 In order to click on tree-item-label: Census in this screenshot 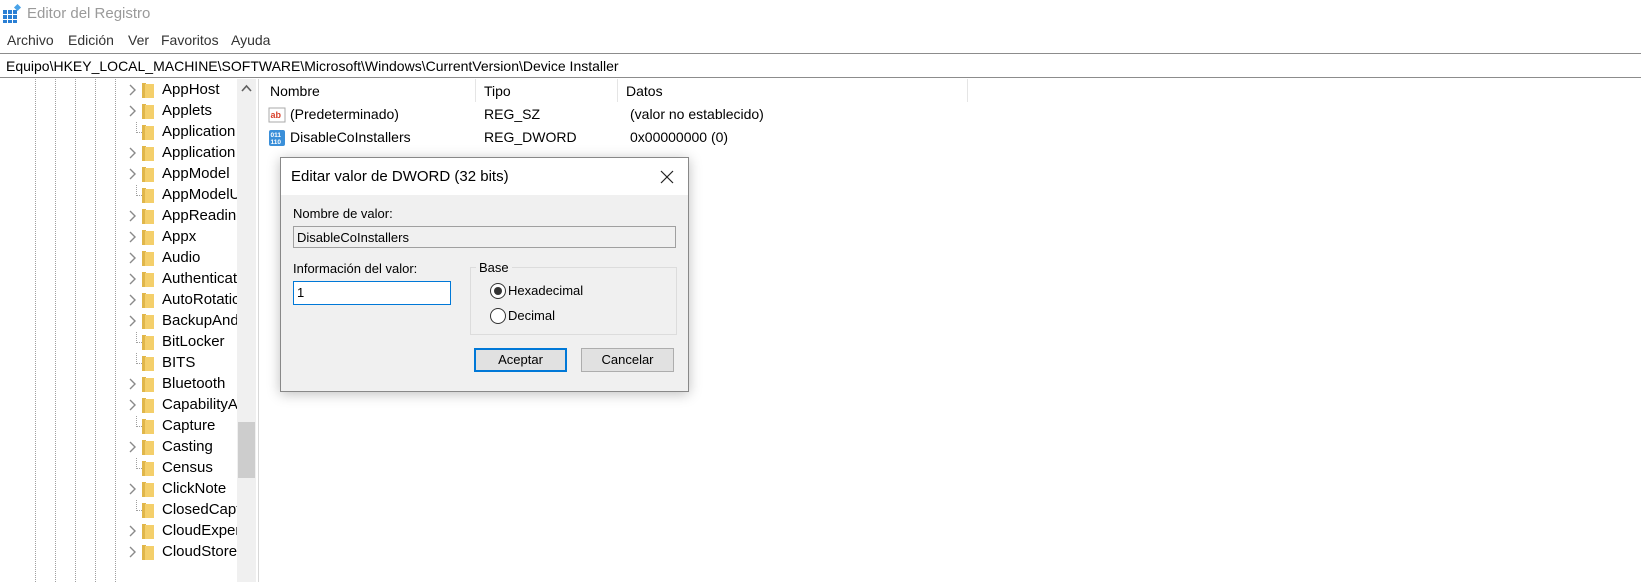, I will do `click(187, 467)`.